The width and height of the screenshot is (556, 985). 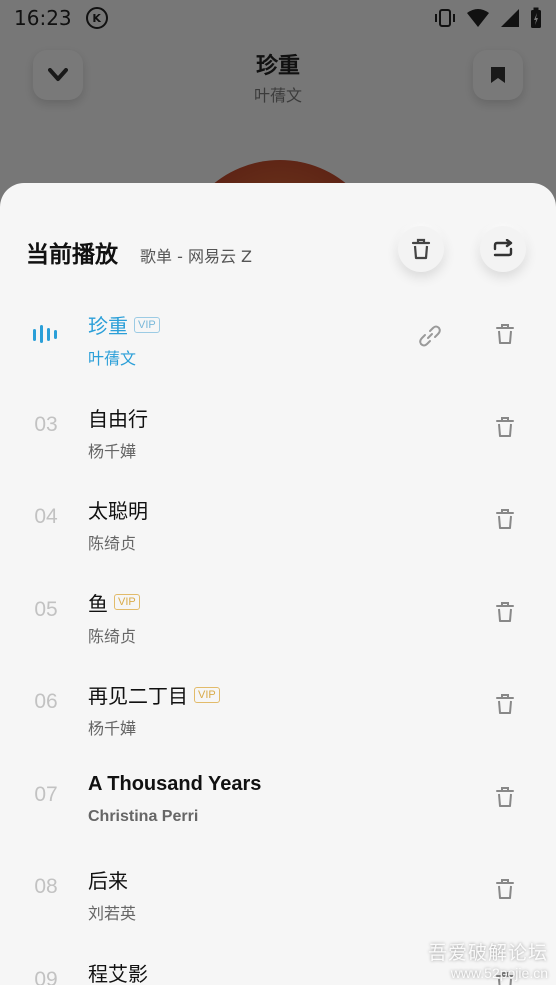 What do you see at coordinates (118, 973) in the screenshot?
I see `song-title: 程艾影` at bounding box center [118, 973].